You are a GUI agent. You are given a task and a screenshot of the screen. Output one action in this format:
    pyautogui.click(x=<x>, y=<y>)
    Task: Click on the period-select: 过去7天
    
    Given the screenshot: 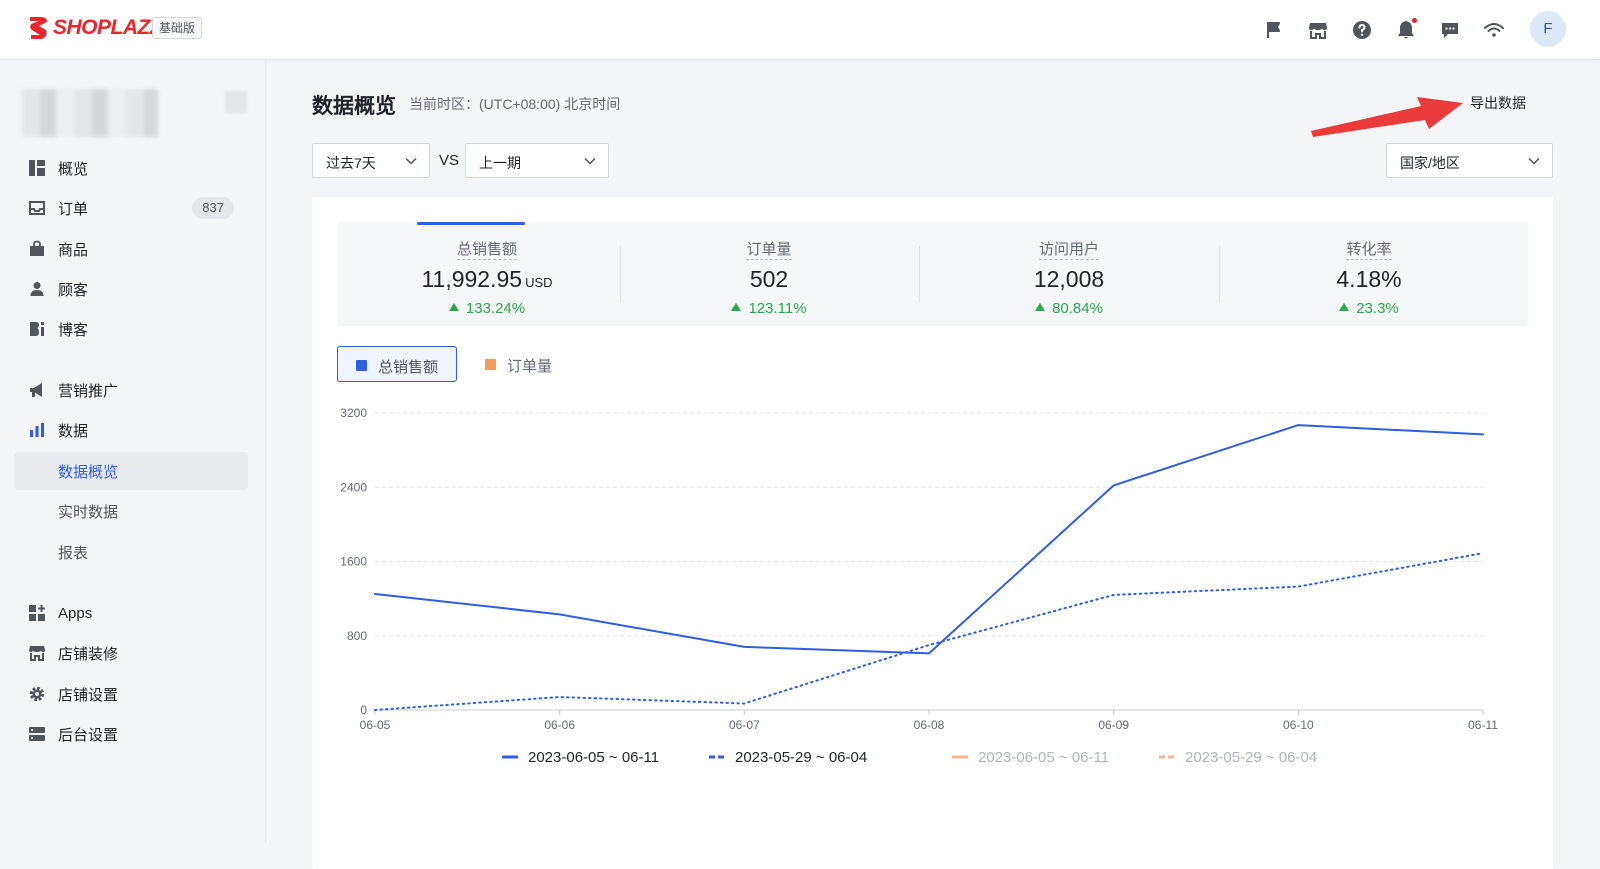 What is the action you would take?
    pyautogui.click(x=371, y=160)
    